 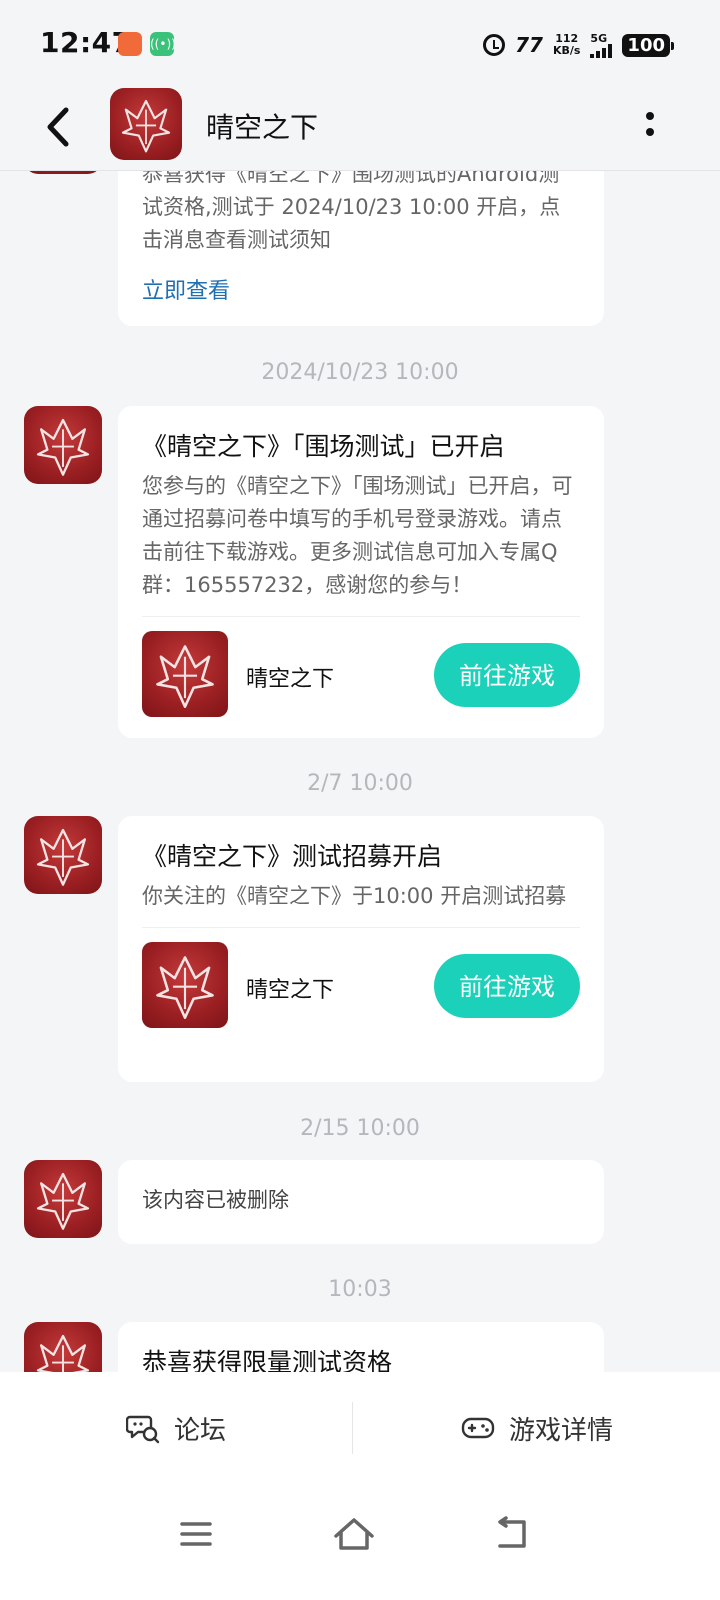 I want to click on network-type: 5G, so click(x=599, y=38).